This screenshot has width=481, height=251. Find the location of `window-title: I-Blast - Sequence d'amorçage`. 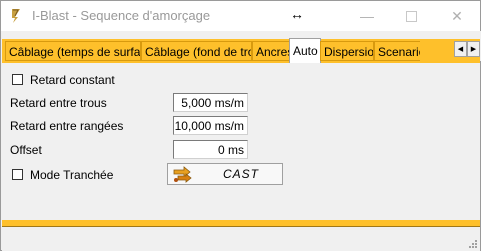

window-title: I-Blast - Sequence d'amorçage is located at coordinates (121, 15).